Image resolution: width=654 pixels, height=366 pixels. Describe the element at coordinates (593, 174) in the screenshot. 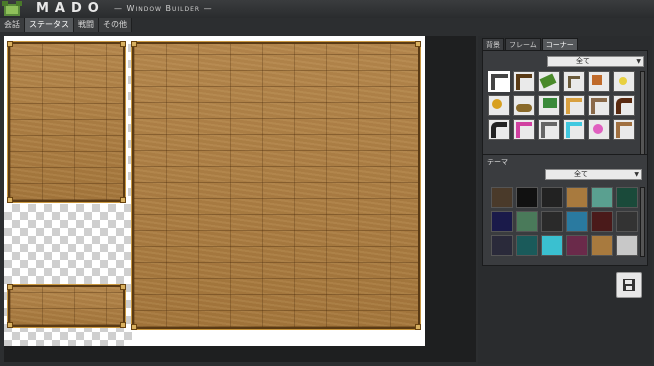

I see `theme-filter-select: 全て ▼` at that location.